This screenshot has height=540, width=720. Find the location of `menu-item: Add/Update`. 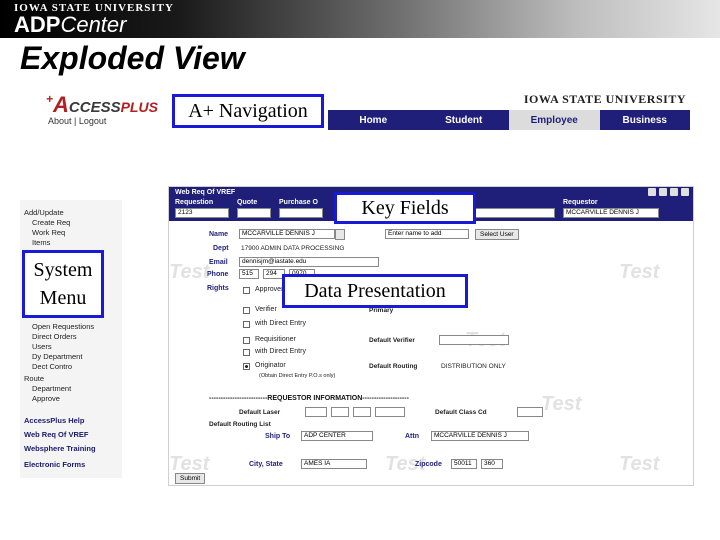

menu-item: Add/Update is located at coordinates (44, 212).